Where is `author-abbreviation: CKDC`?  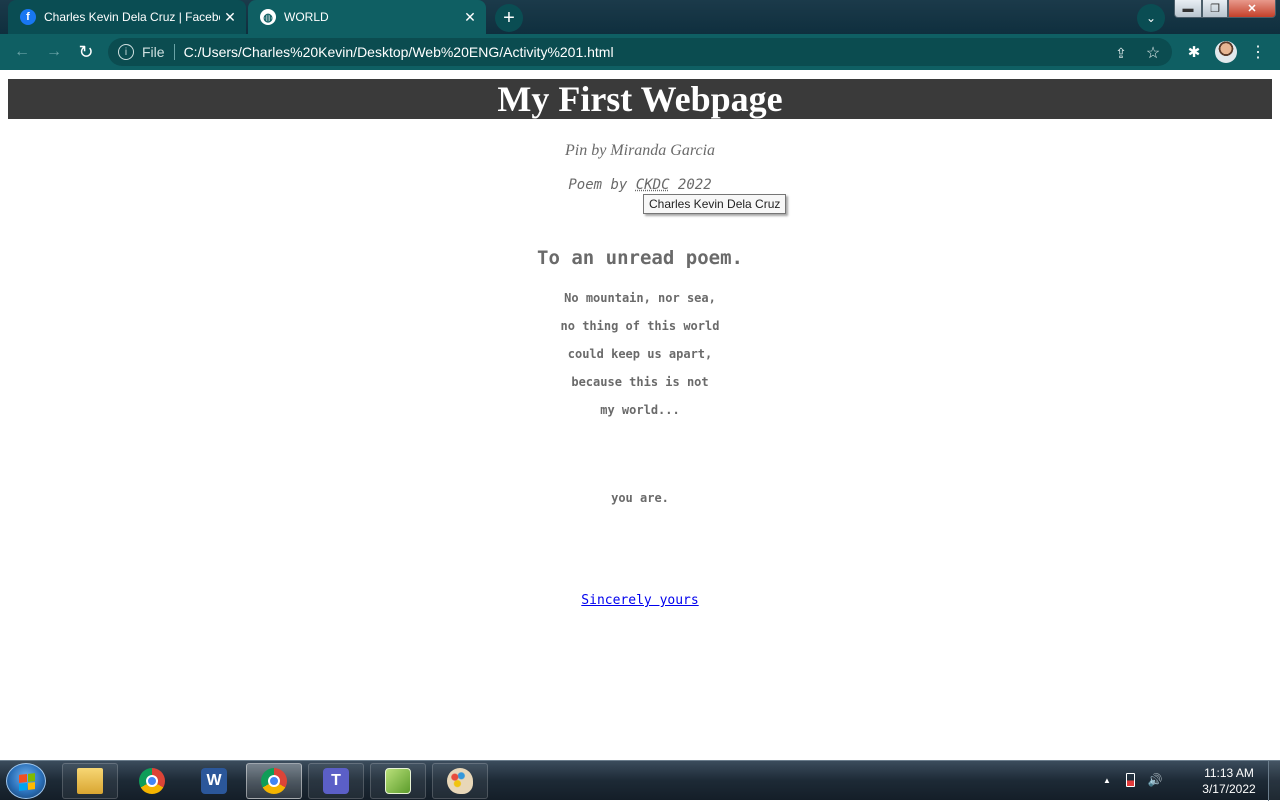 author-abbreviation: CKDC is located at coordinates (653, 185).